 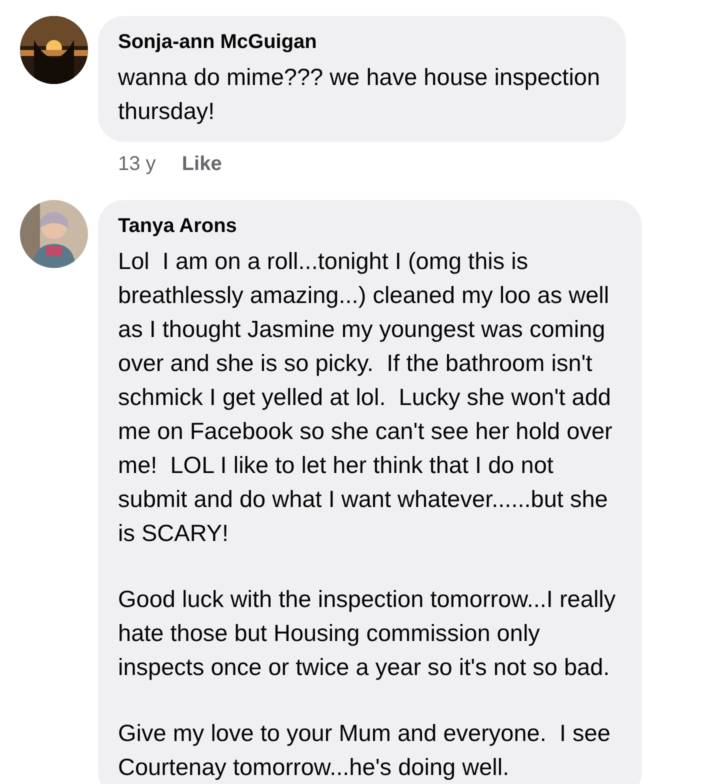 I want to click on comment-text: Good luck with the inspection tomorrow...I really hate those but Housing commission only inspects once or twice a year so it's not so bad., so click(x=367, y=633).